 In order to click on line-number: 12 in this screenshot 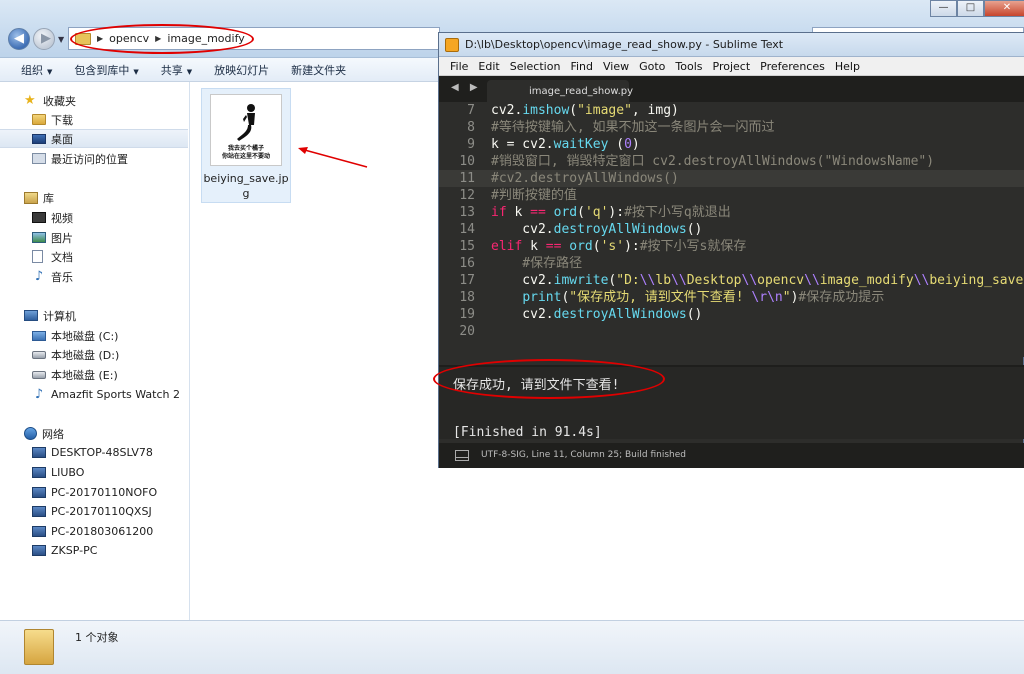, I will do `click(467, 195)`.